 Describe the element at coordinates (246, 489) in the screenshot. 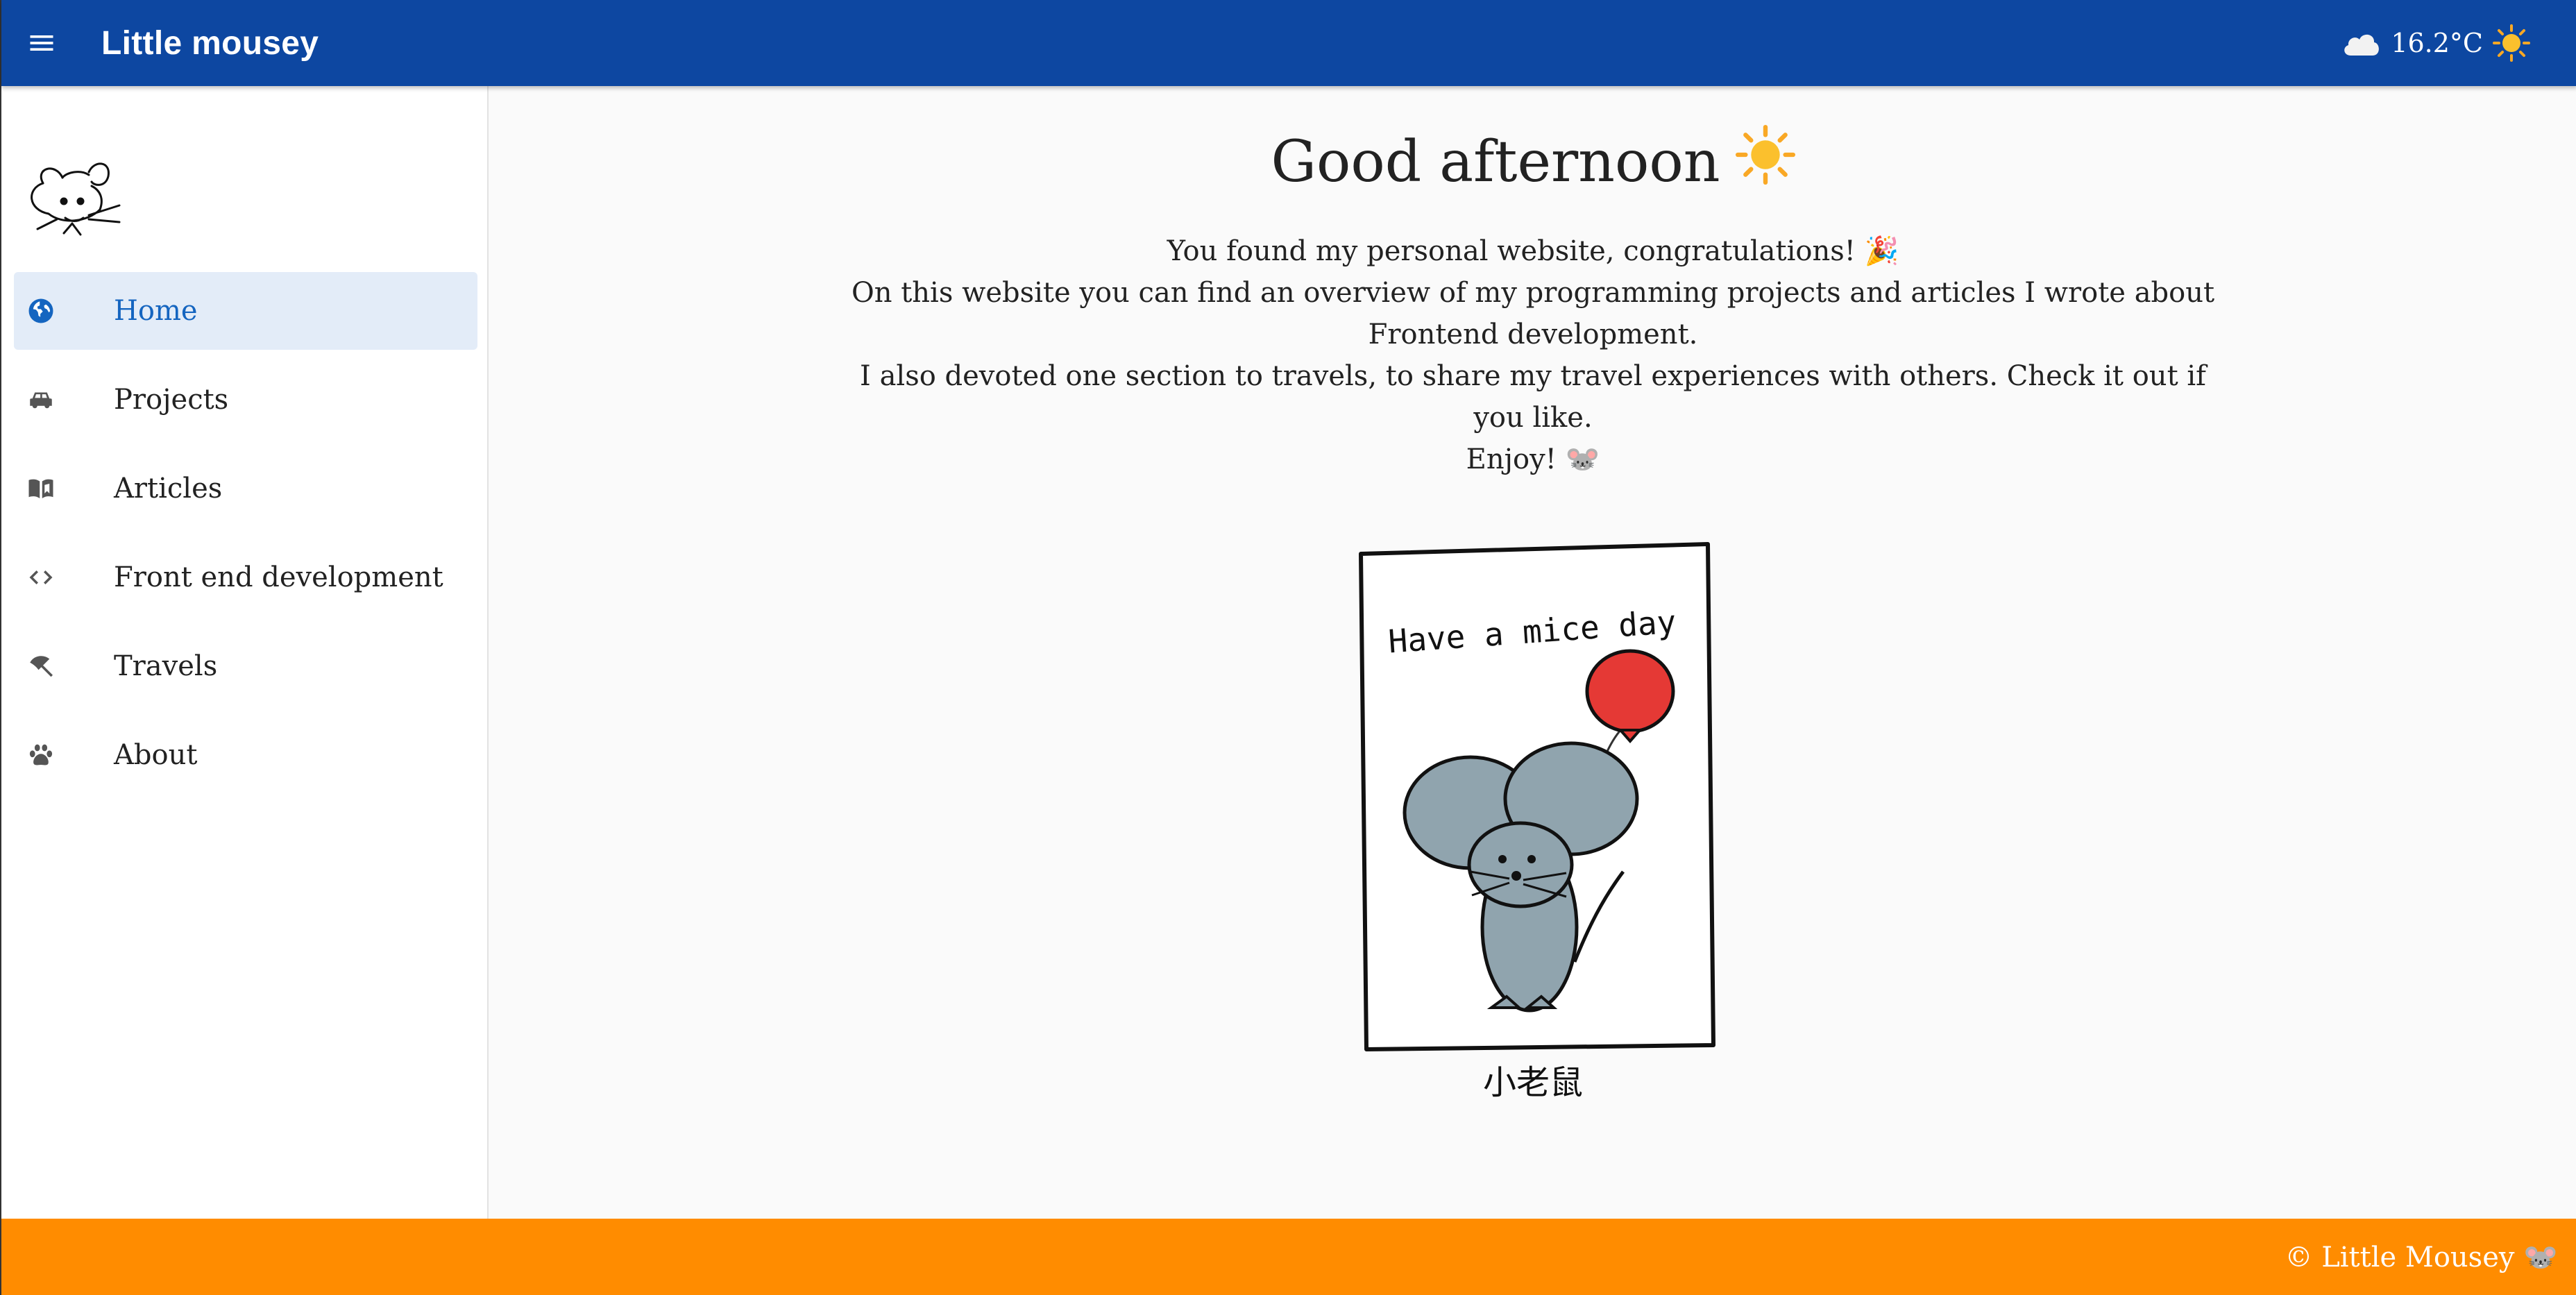

I see `sidebar-item-articles: Articles` at that location.